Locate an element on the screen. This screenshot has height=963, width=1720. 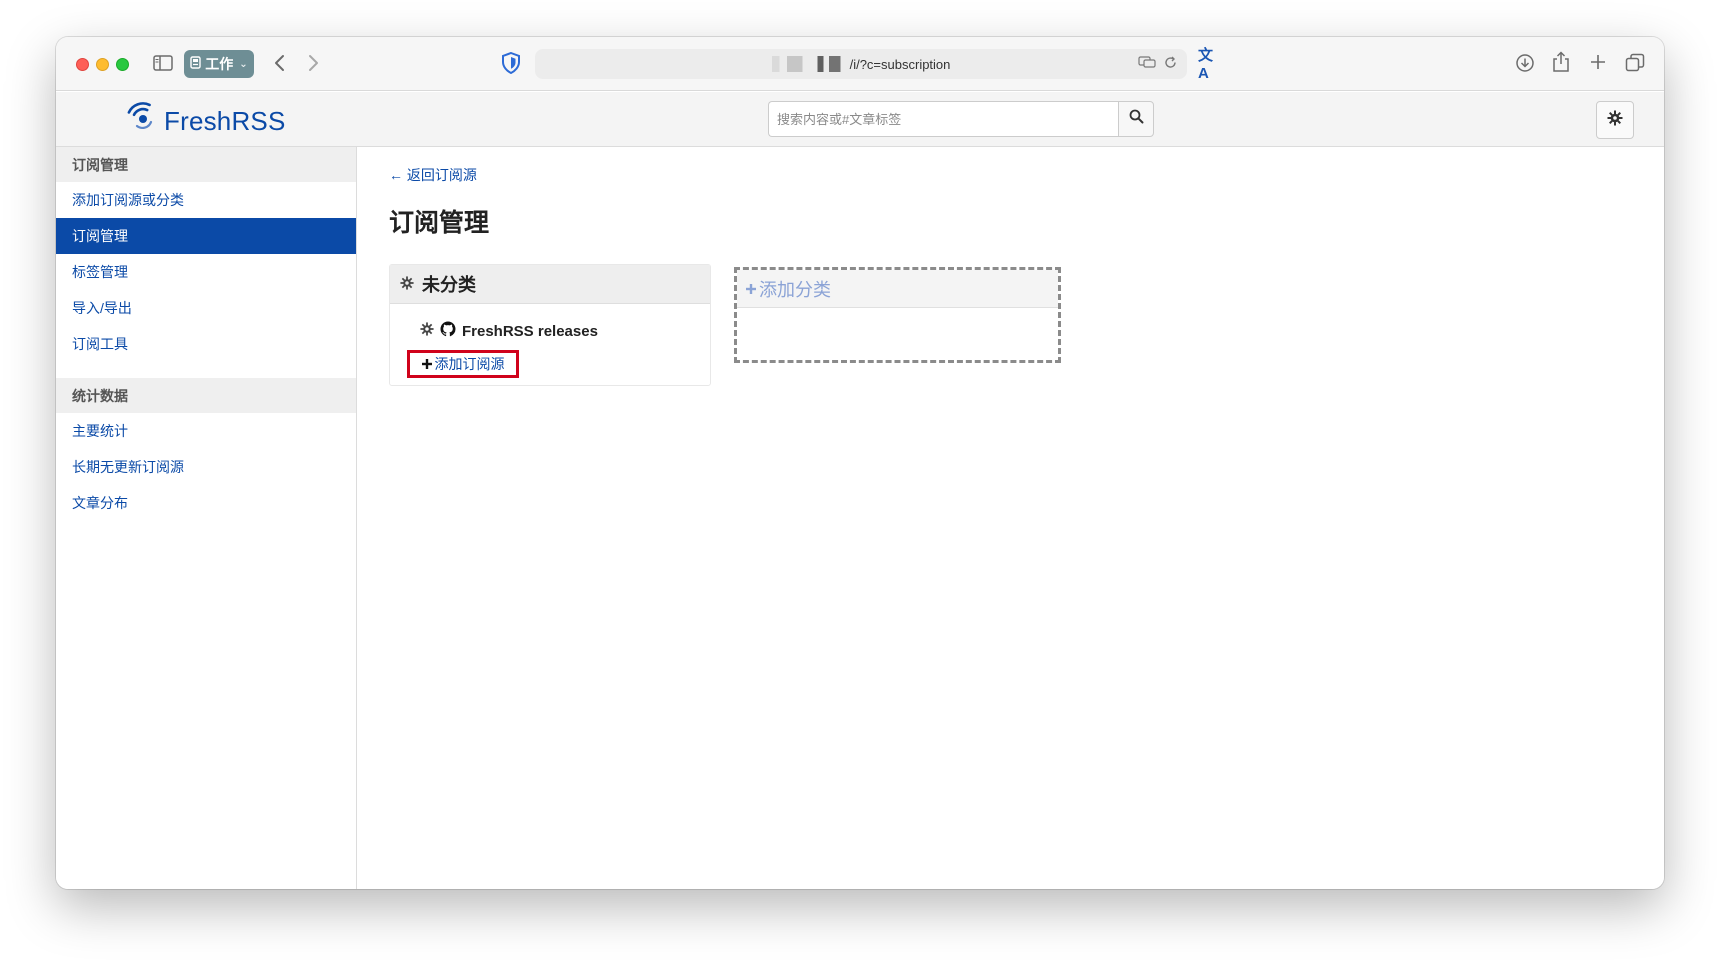
sidebar-item-main-stats: 主要统计 is located at coordinates (206, 431).